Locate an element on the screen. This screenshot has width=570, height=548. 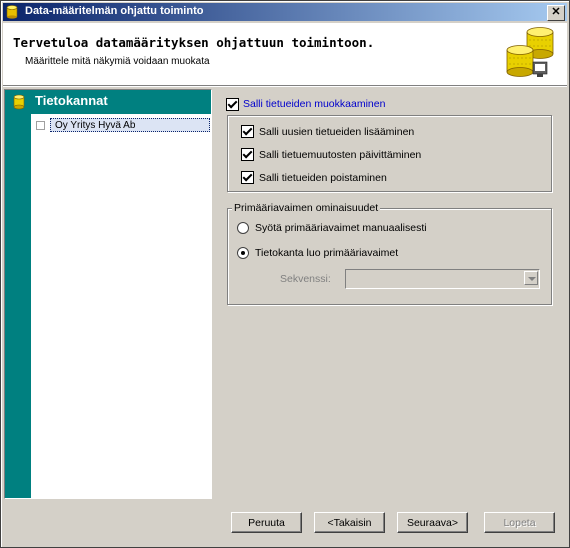
allow-edit-checkbox is located at coordinates (232, 104).